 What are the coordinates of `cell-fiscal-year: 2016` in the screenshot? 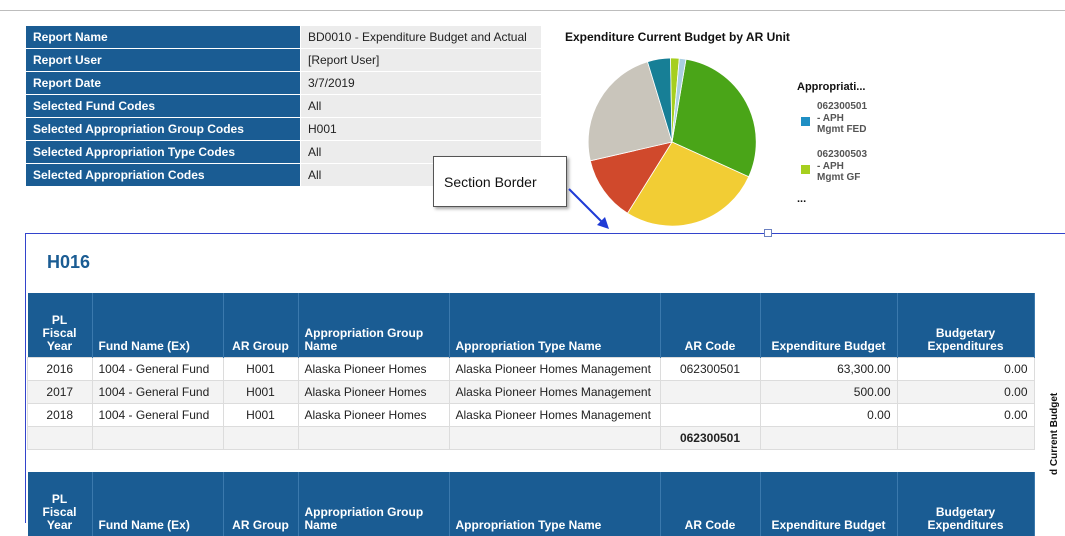 It's located at (60, 368).